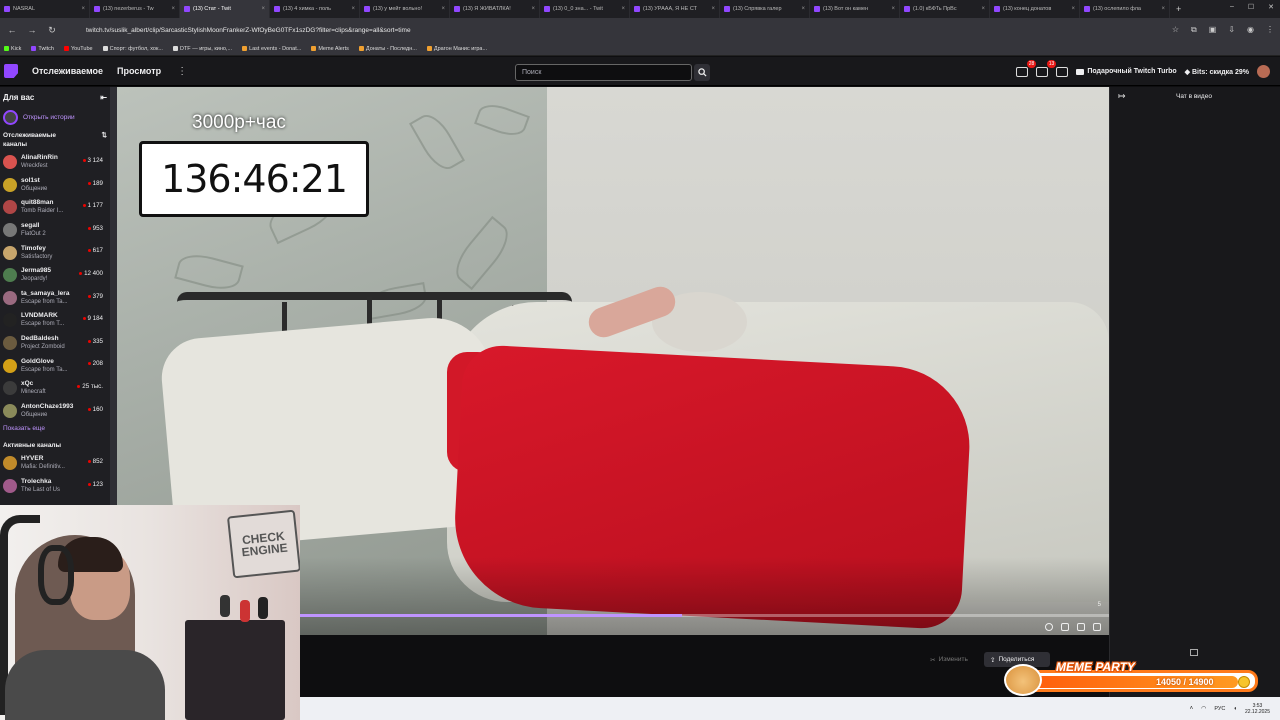 The width and height of the screenshot is (1280, 720). I want to click on stories-button: Открыть истории, so click(55, 117).